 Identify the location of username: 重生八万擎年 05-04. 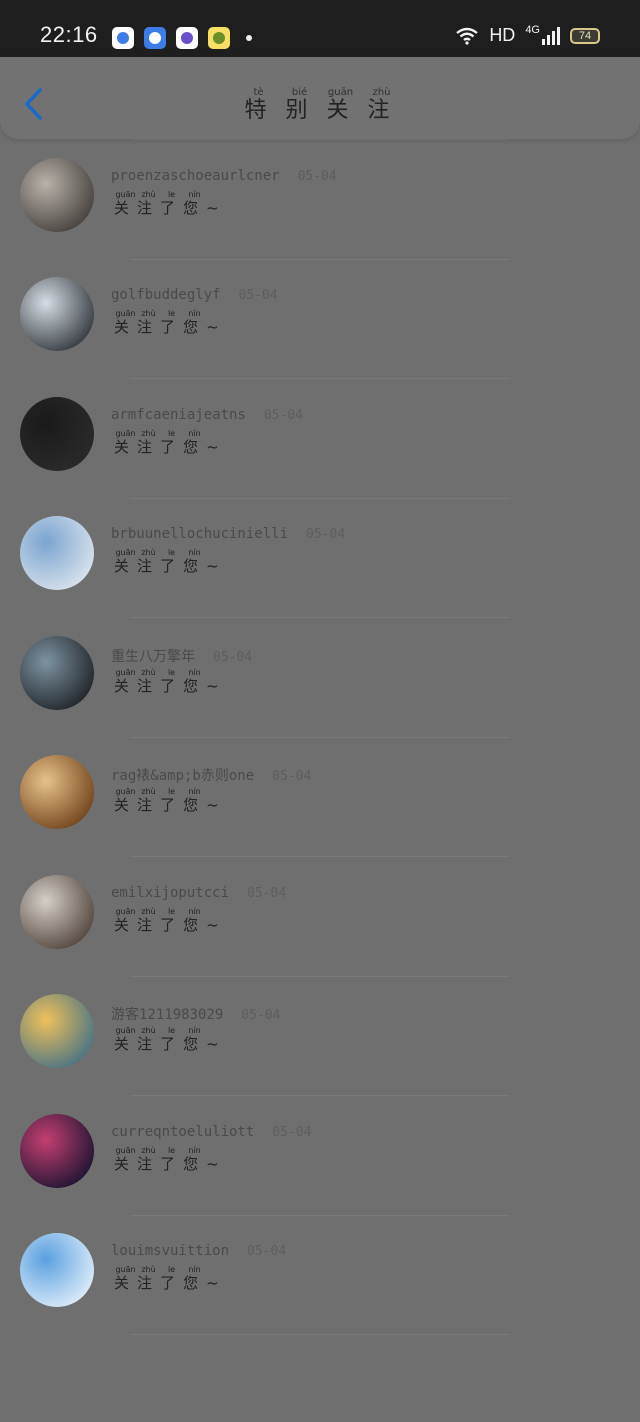
(182, 656).